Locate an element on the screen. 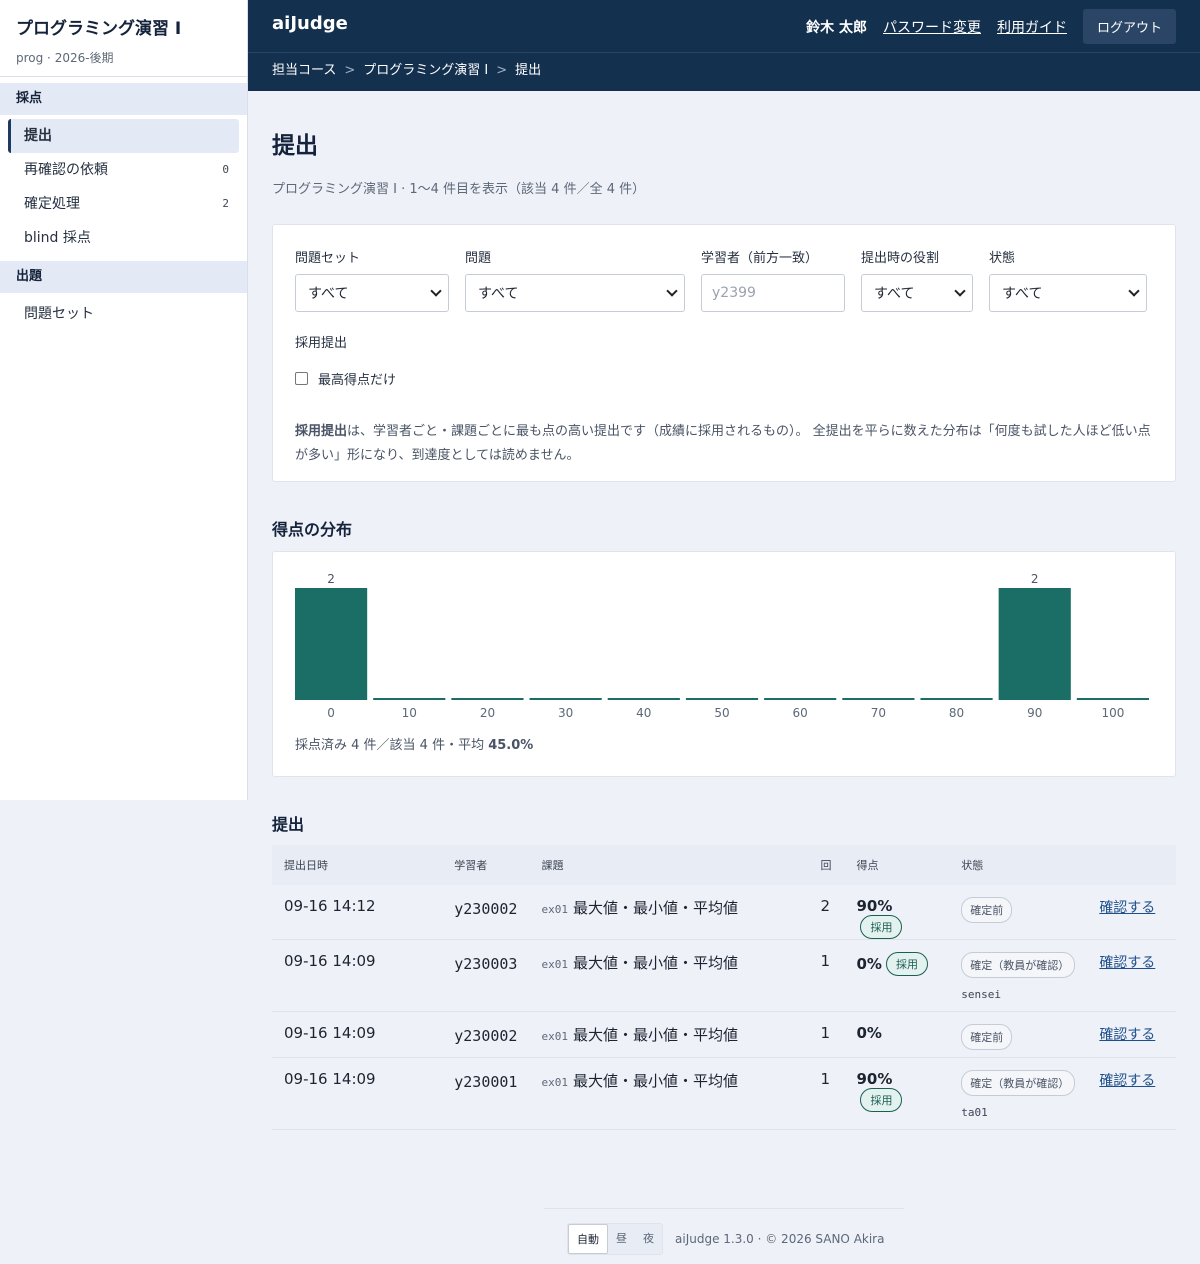  problem-label: 問題 is located at coordinates (478, 258).